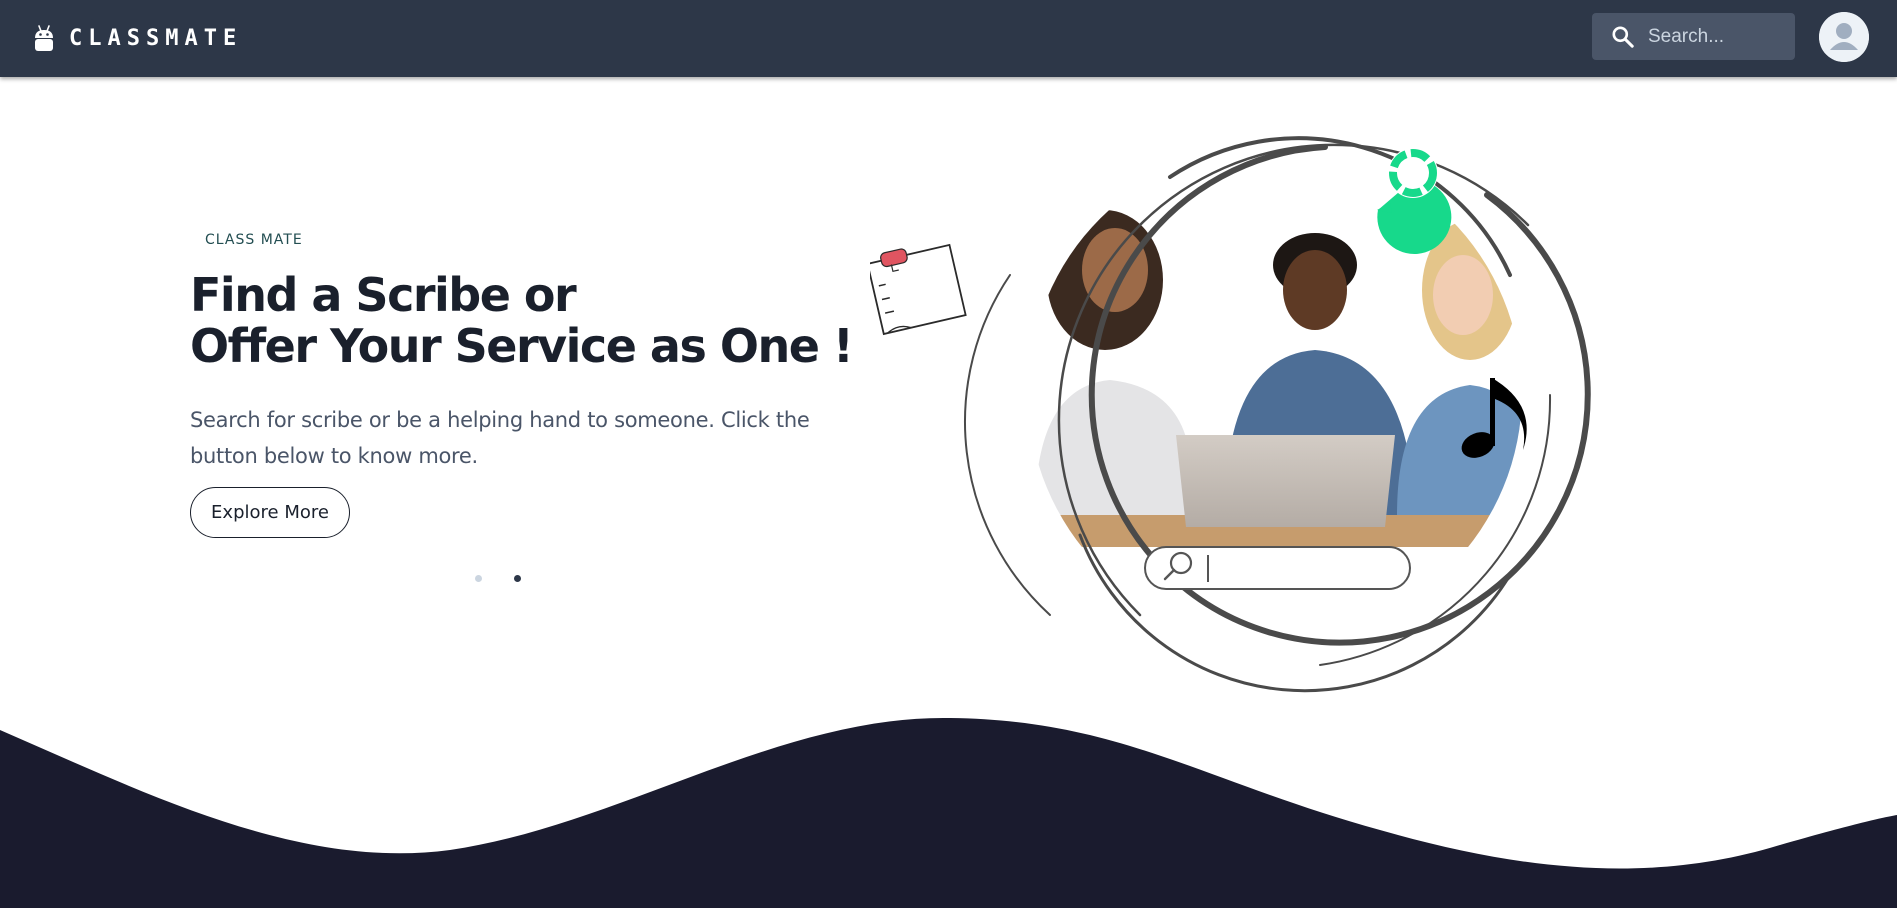  Describe the element at coordinates (918, 289) in the screenshot. I see `sticky-note-icon` at that location.